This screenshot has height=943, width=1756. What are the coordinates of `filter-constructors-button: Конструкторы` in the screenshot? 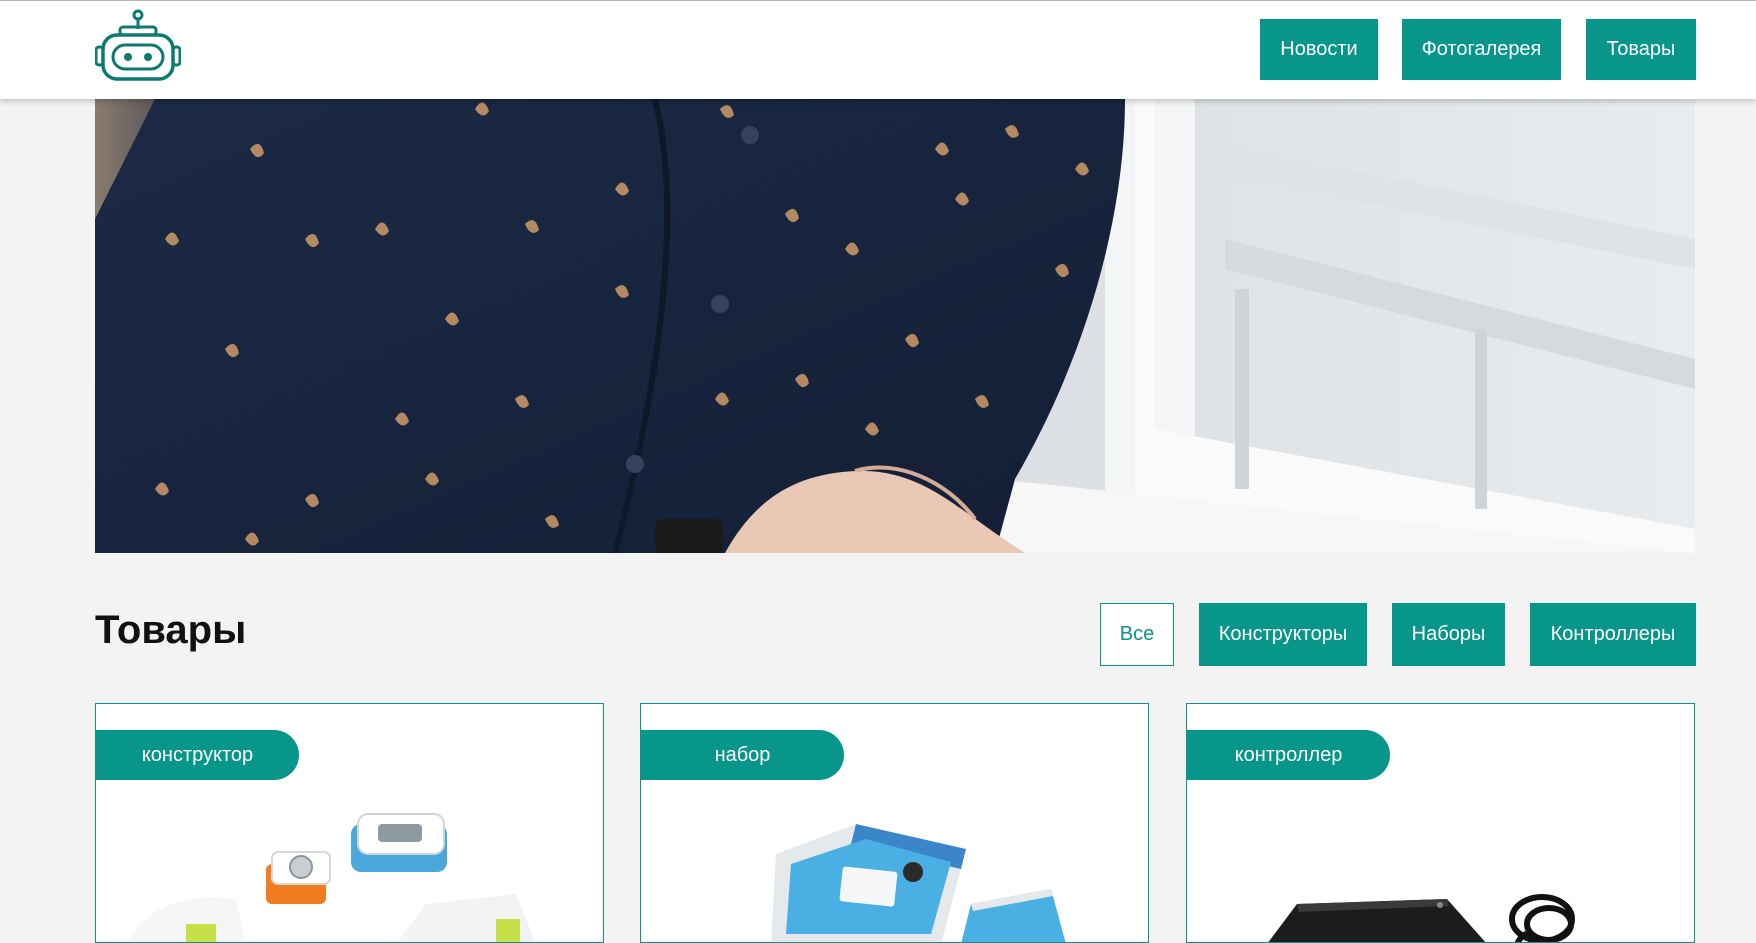 It's located at (1283, 634).